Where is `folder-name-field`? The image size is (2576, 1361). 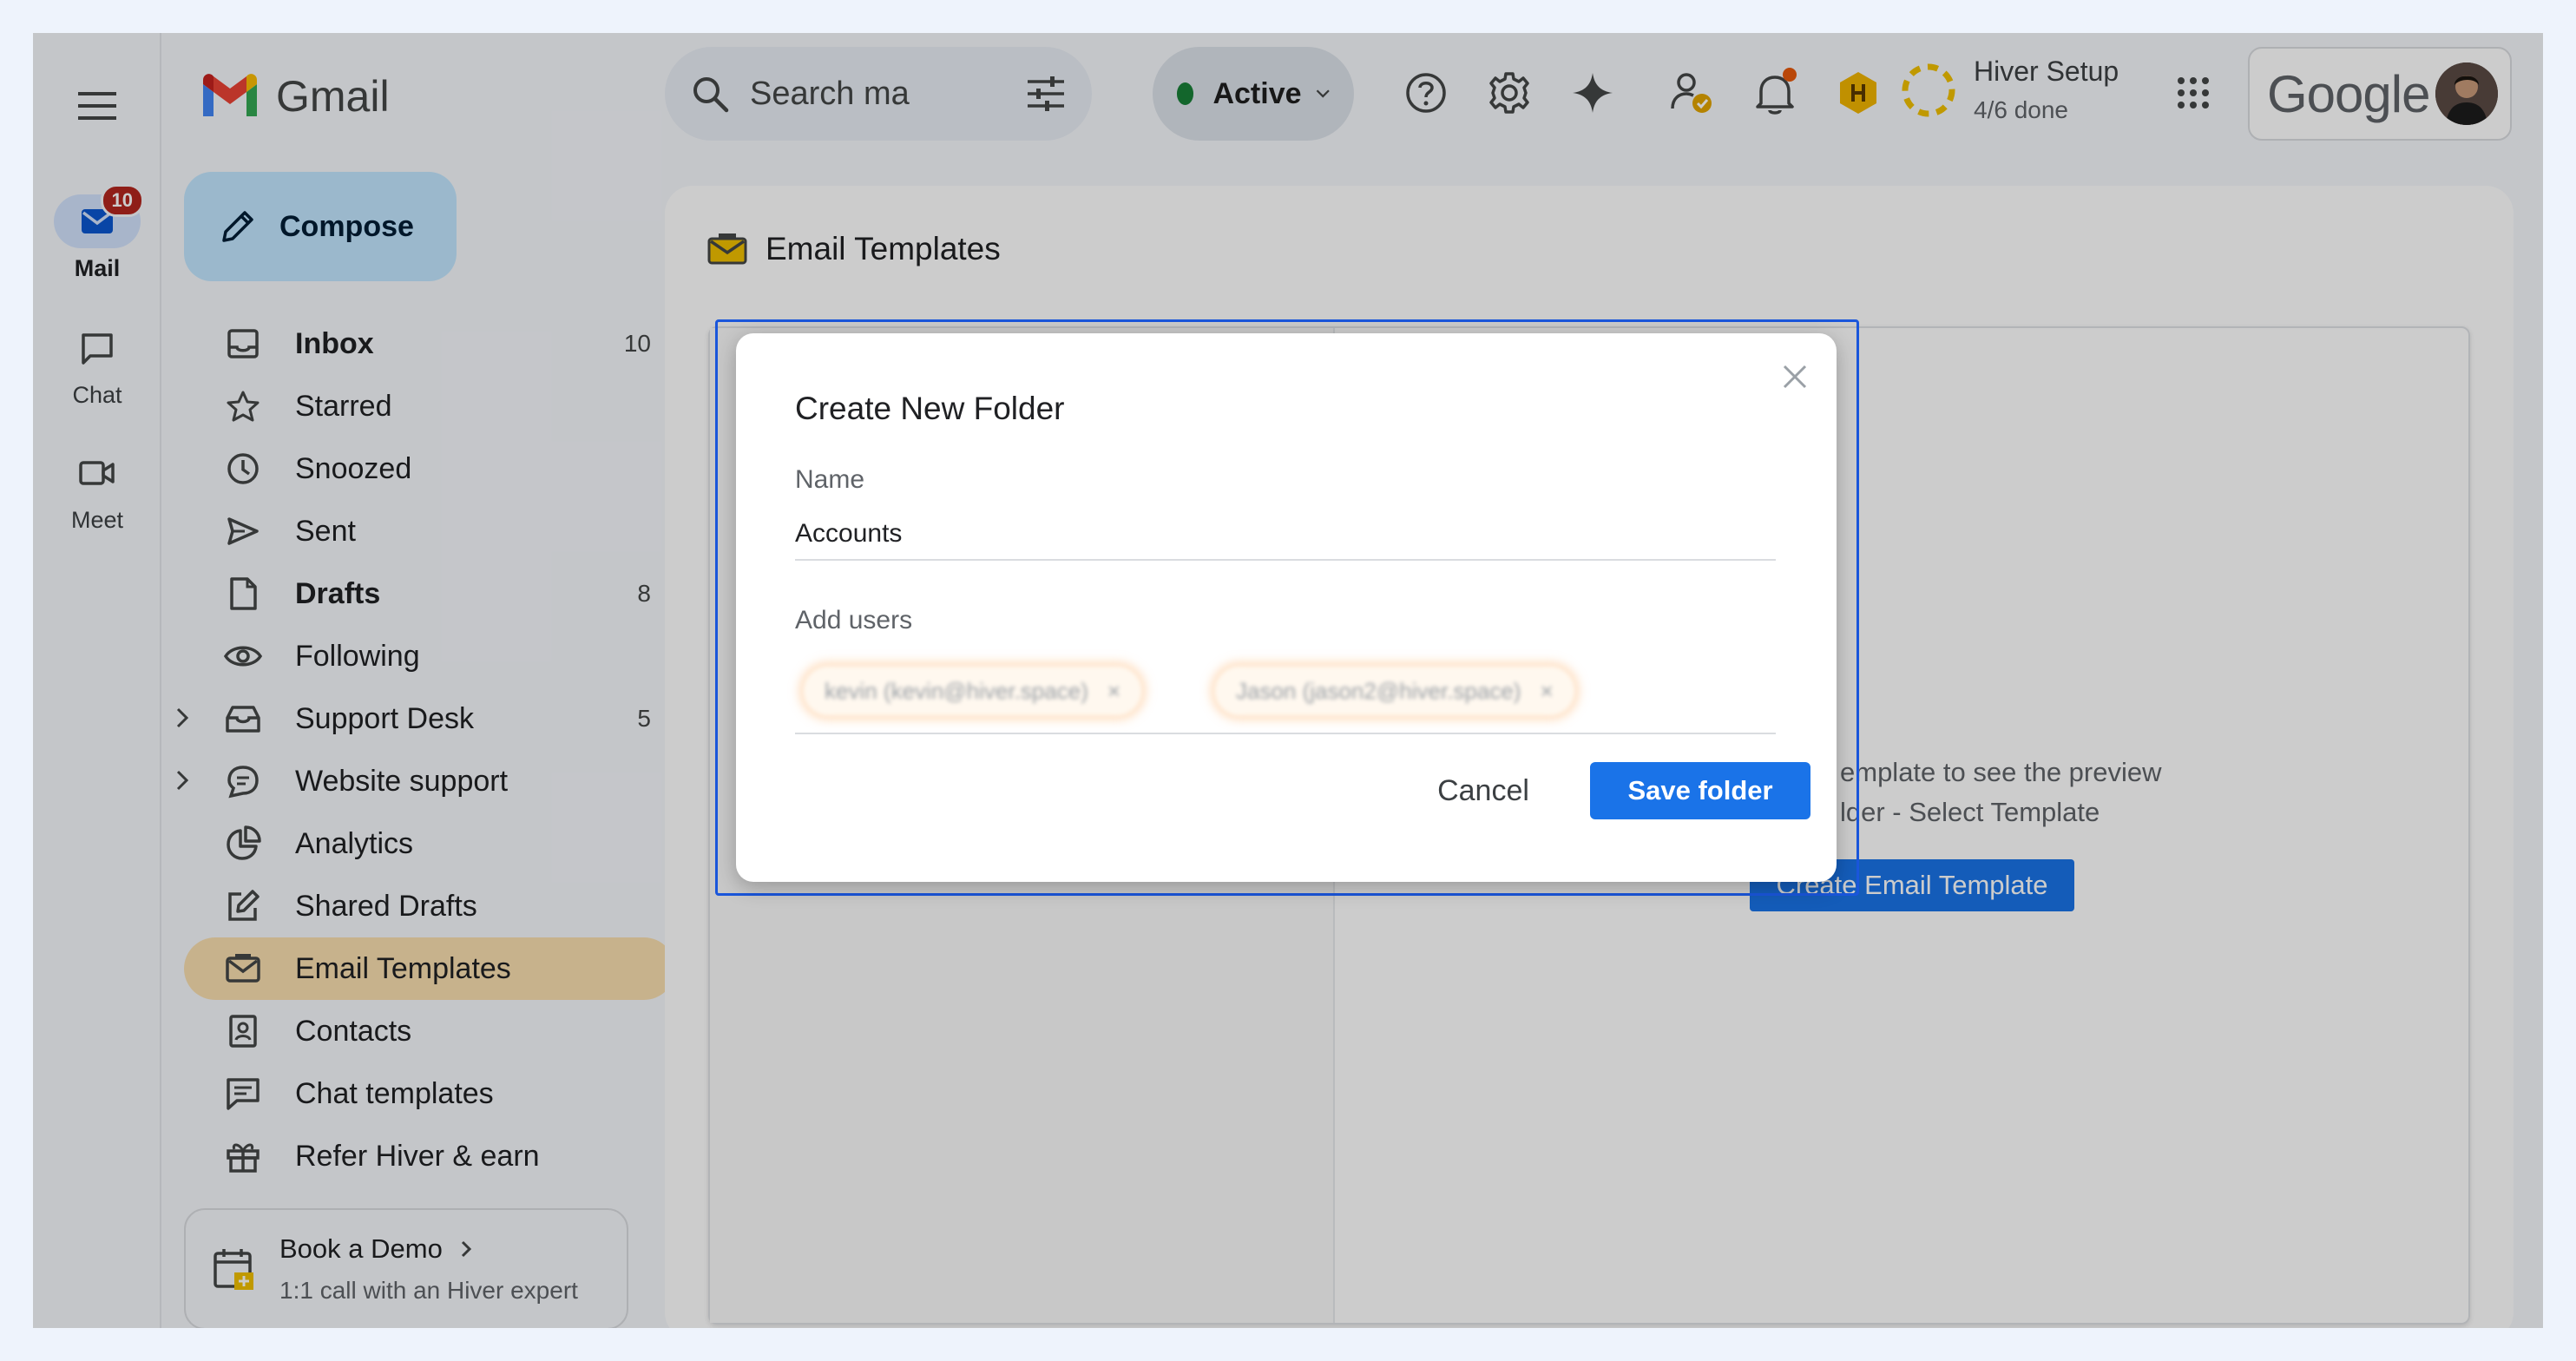 folder-name-field is located at coordinates (1285, 535).